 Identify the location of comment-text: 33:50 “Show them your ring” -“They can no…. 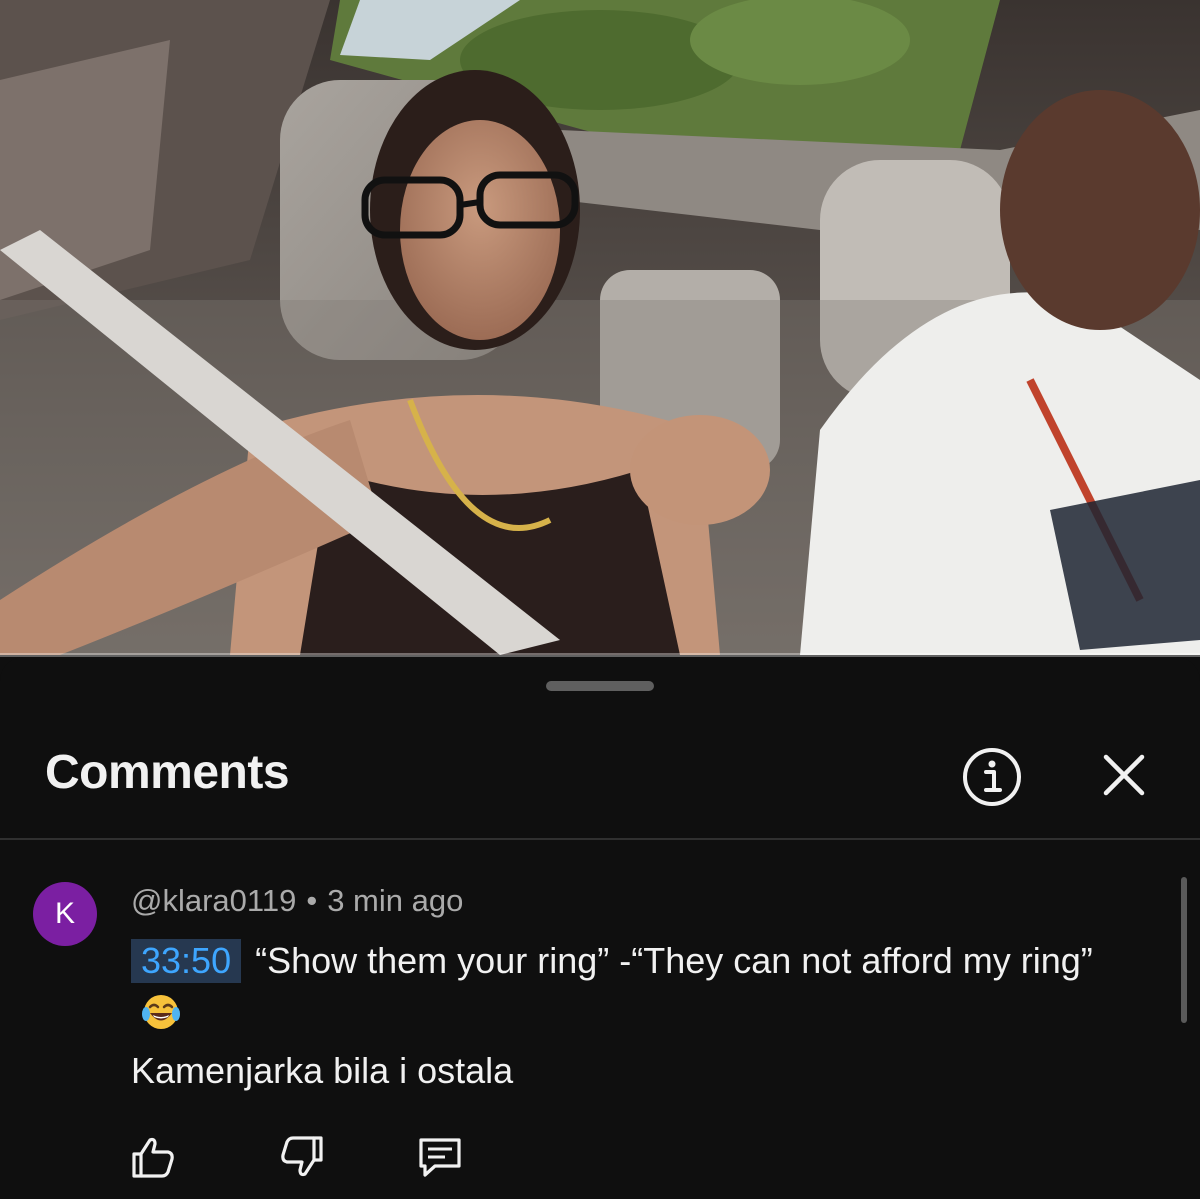
(631, 1015).